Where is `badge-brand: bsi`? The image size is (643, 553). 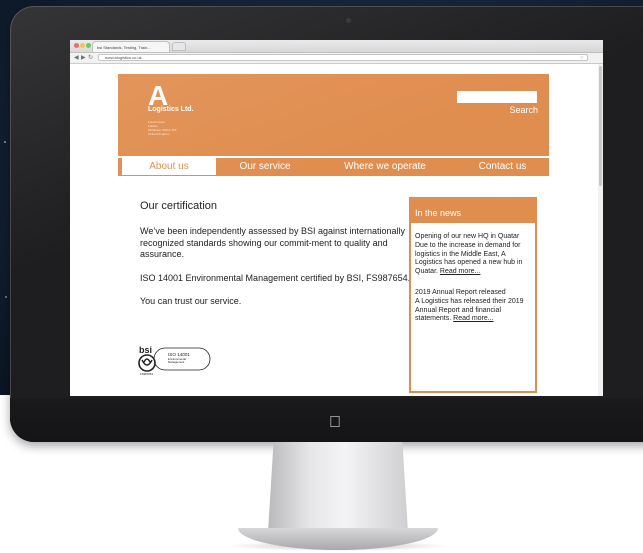 badge-brand: bsi is located at coordinates (145, 350).